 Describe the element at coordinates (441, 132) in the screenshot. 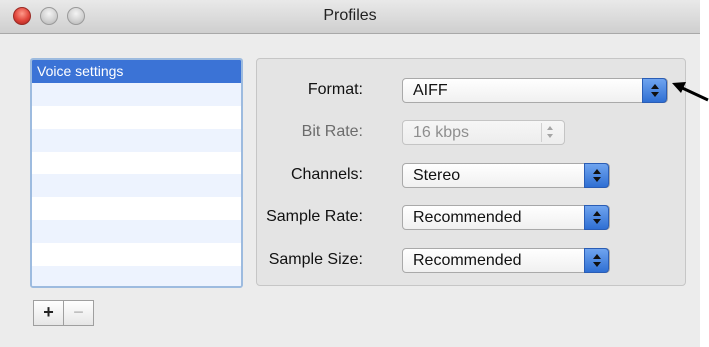

I see `bit-rate-value: 16 kbps` at that location.